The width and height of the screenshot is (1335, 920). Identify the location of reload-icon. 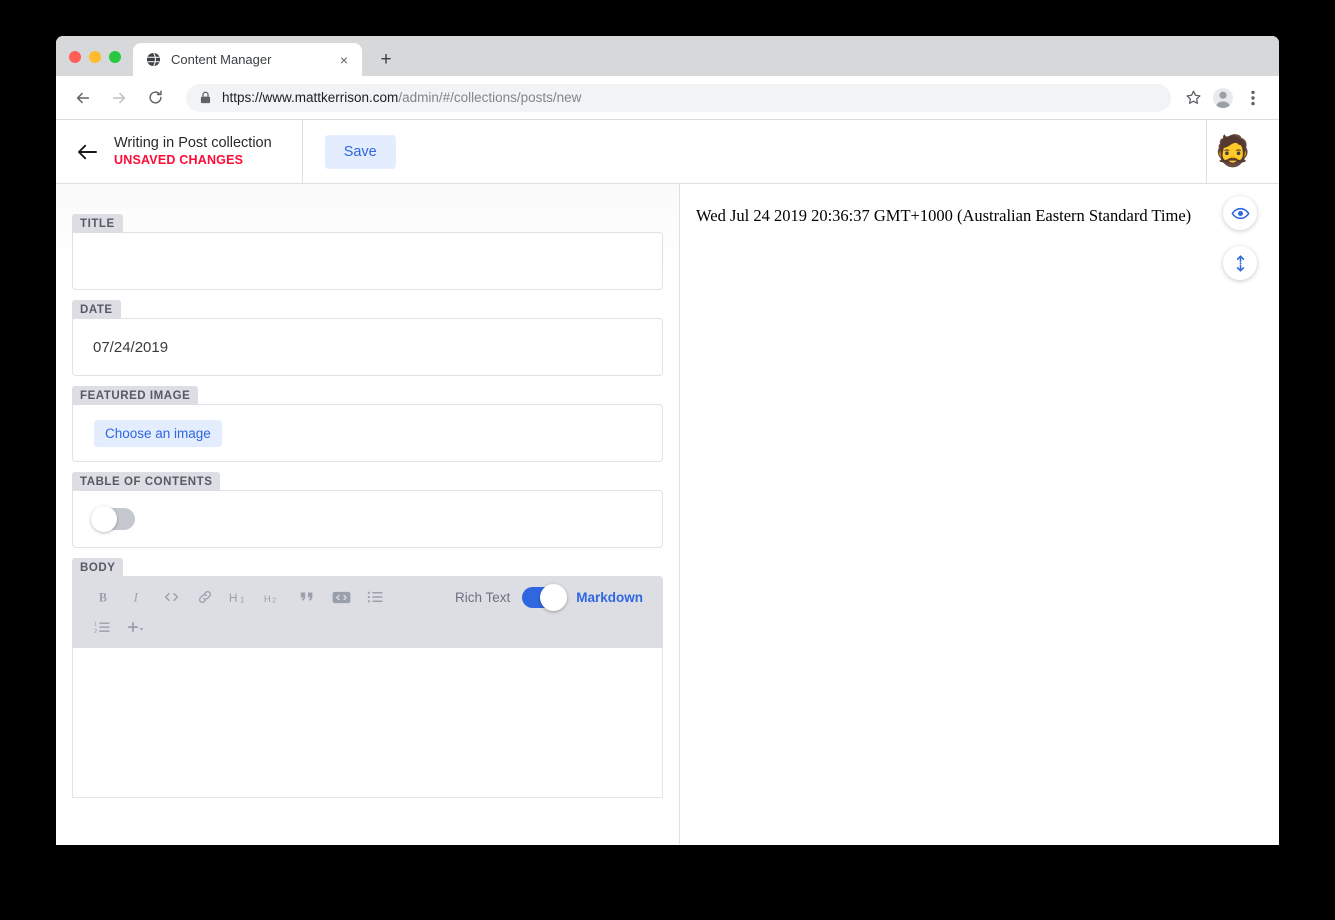
(155, 98).